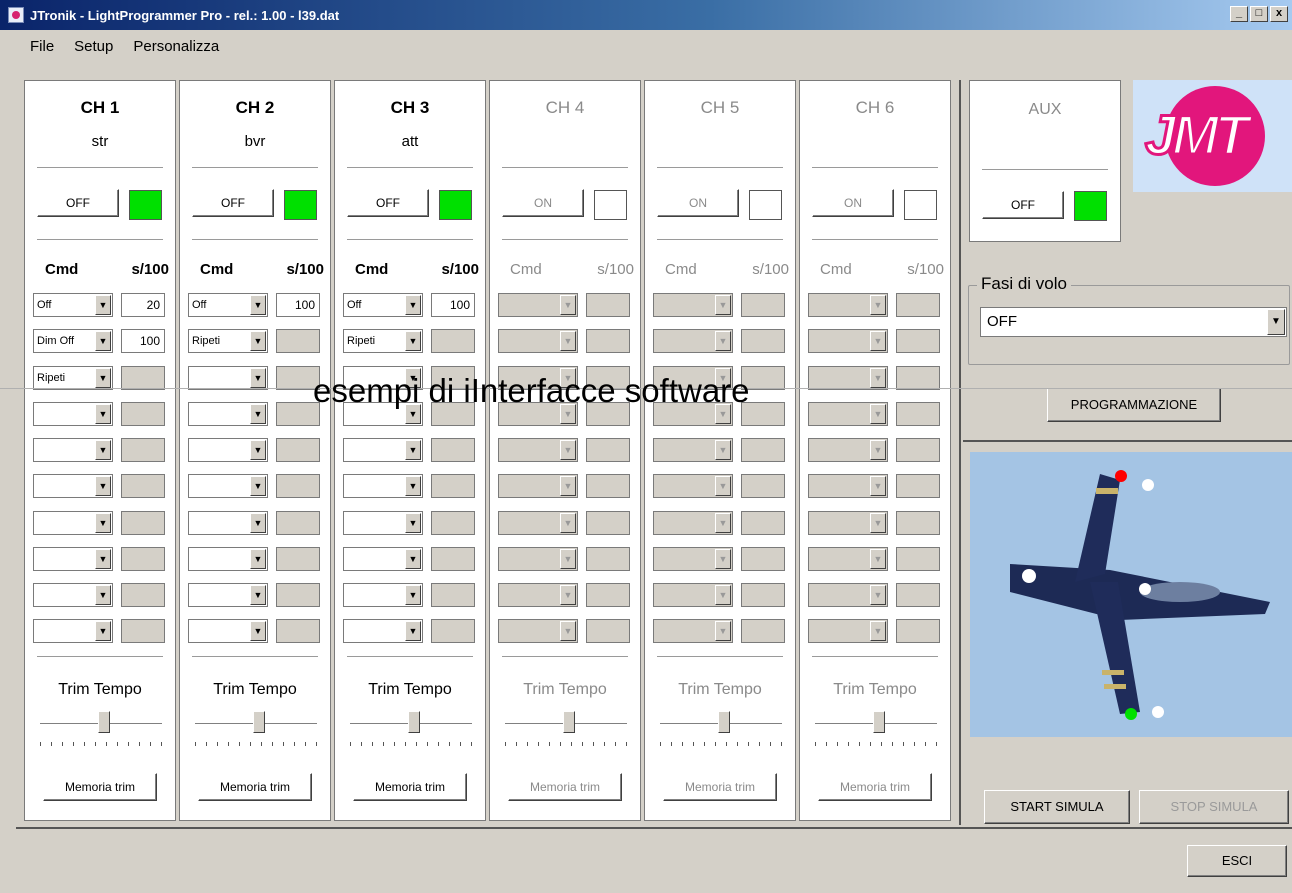  What do you see at coordinates (383, 305) in the screenshot?
I see `command-select: Off ▼` at bounding box center [383, 305].